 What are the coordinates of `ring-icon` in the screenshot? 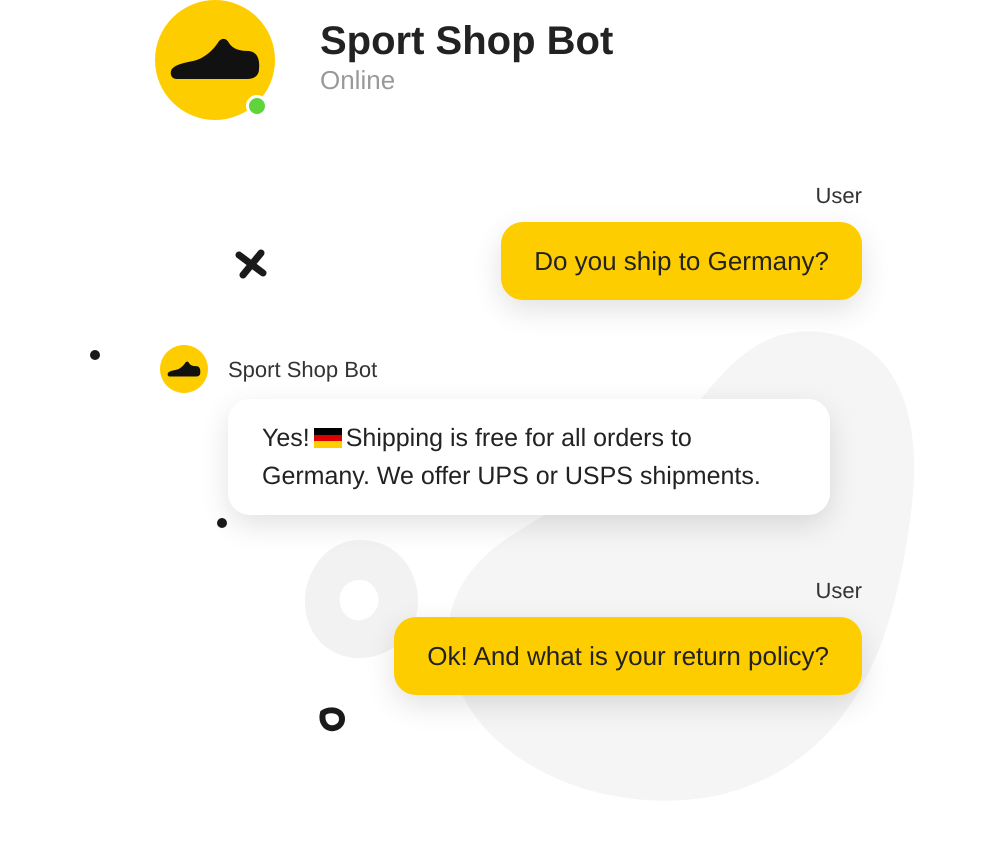 It's located at (332, 719).